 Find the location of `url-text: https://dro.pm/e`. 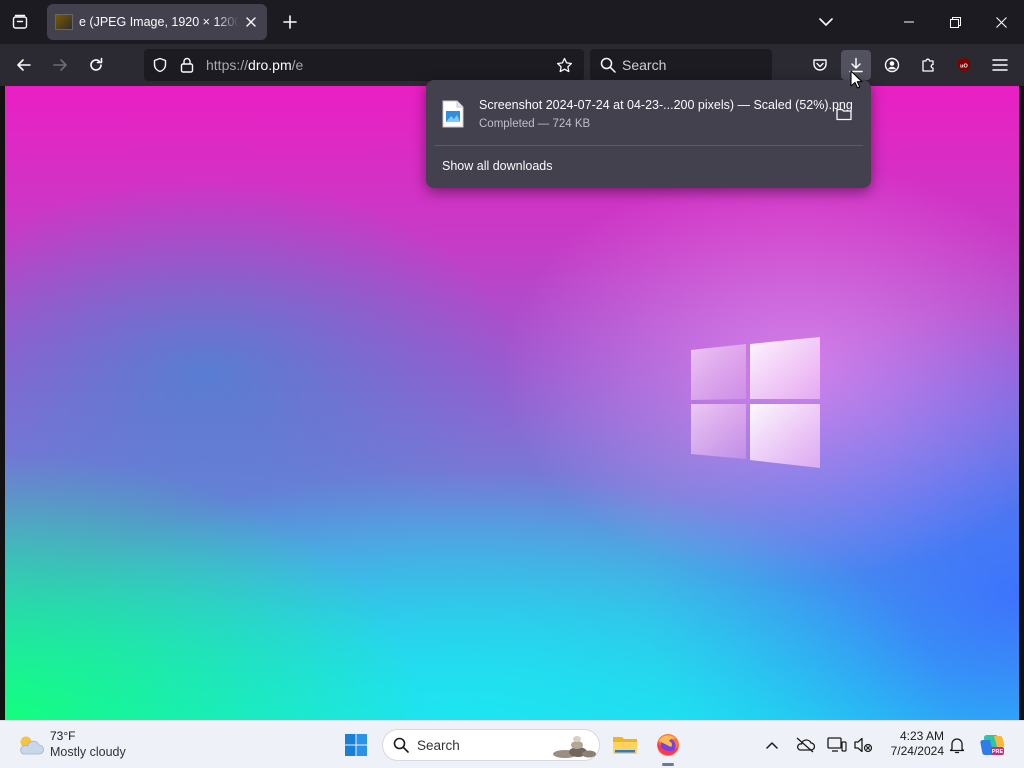

url-text: https://dro.pm/e is located at coordinates (254, 65).